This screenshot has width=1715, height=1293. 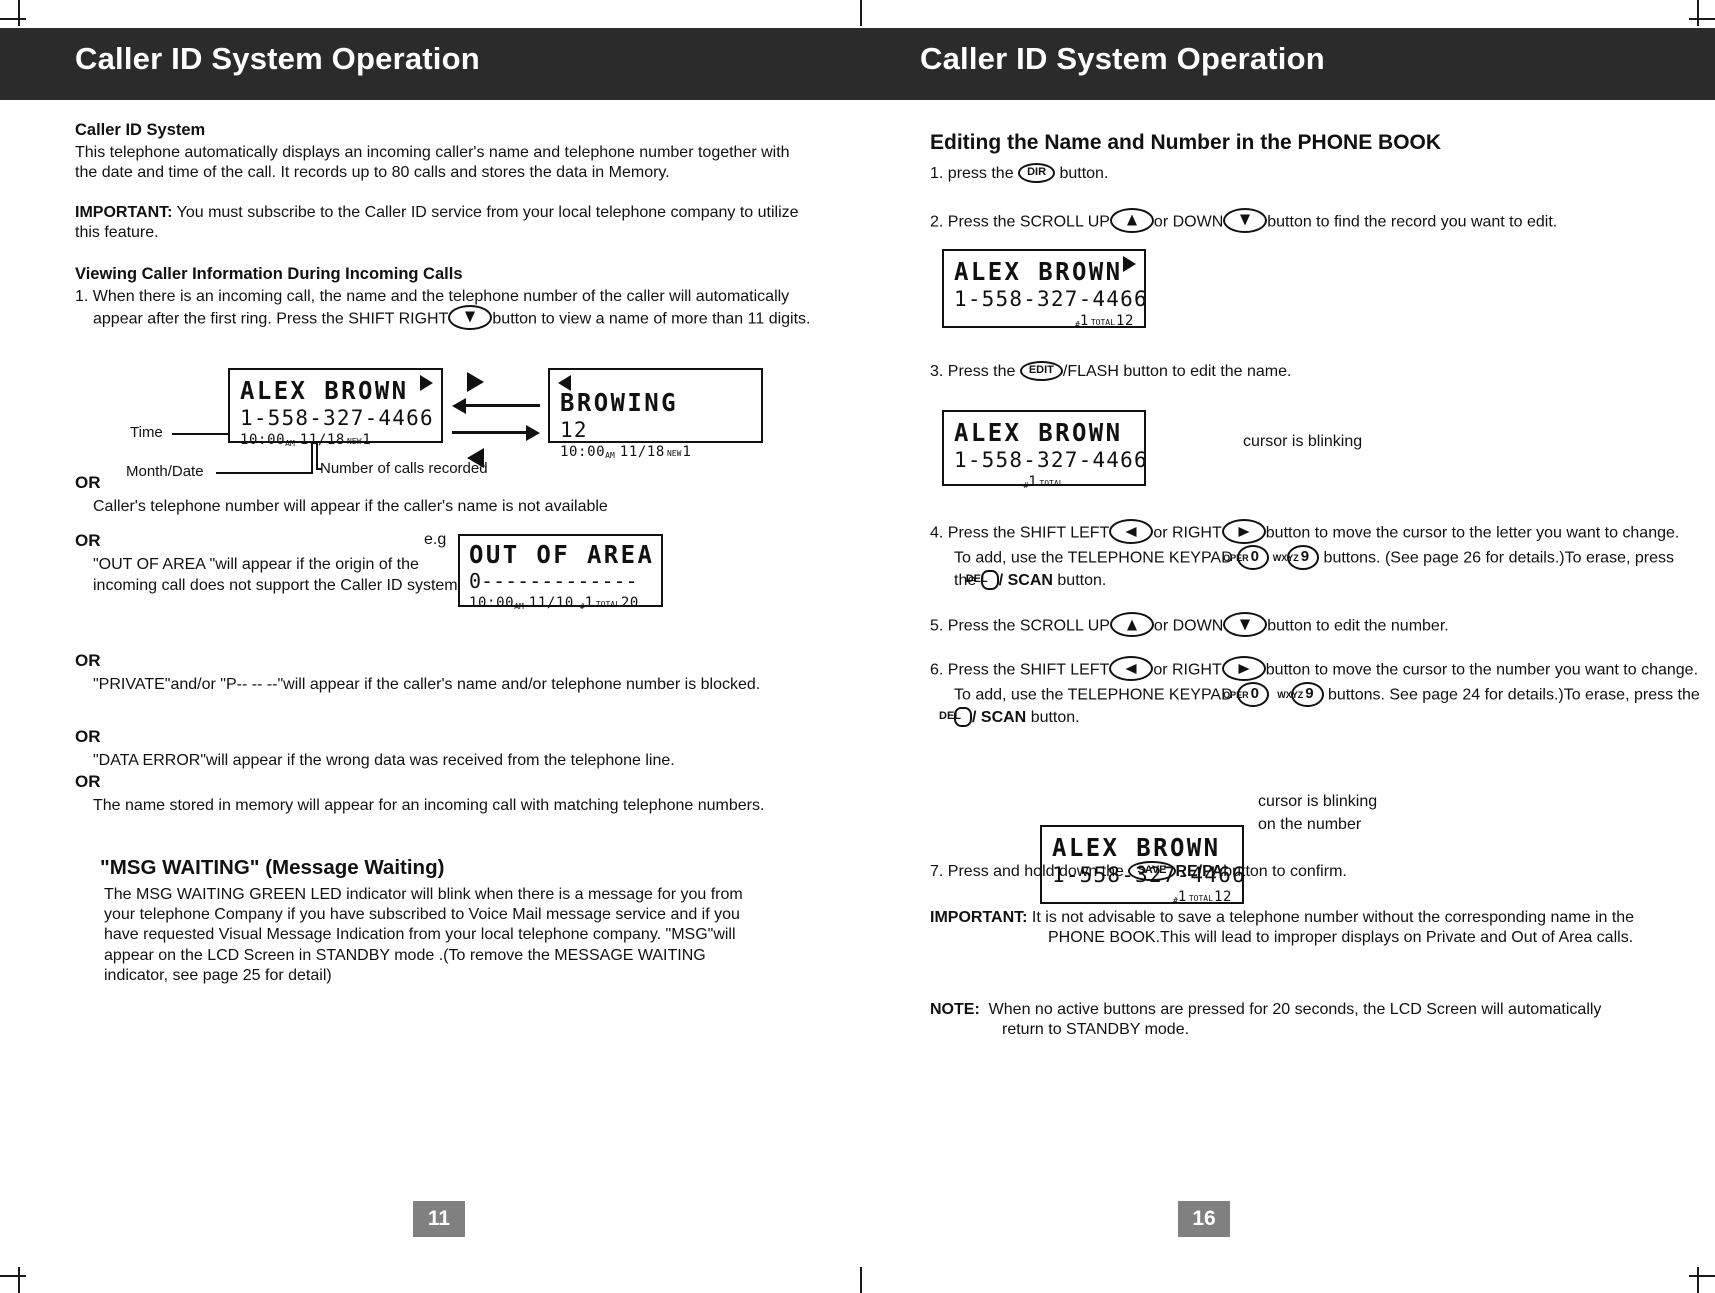 I want to click on crop-mark-bottom-right-v, so click(x=1698, y=1280).